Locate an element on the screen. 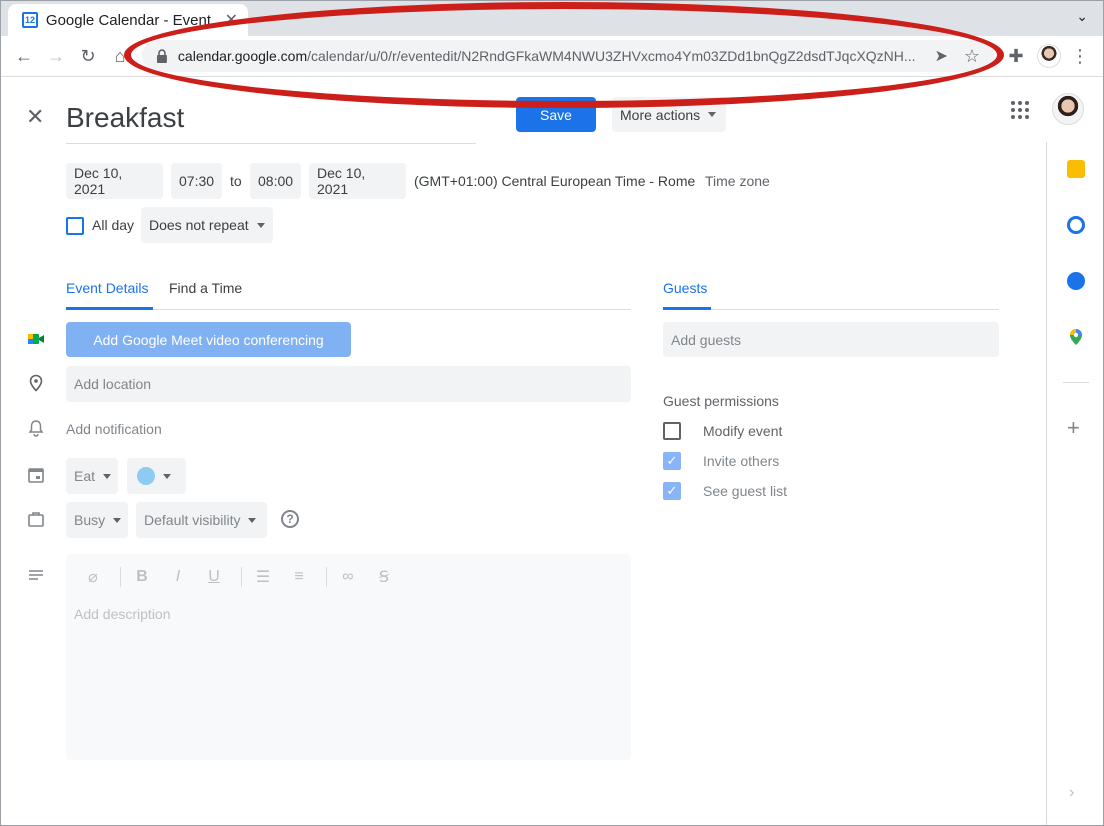 The height and width of the screenshot is (826, 1104). timezone-text: (GMT+01:00) Central European Time - Rome is located at coordinates (555, 181).